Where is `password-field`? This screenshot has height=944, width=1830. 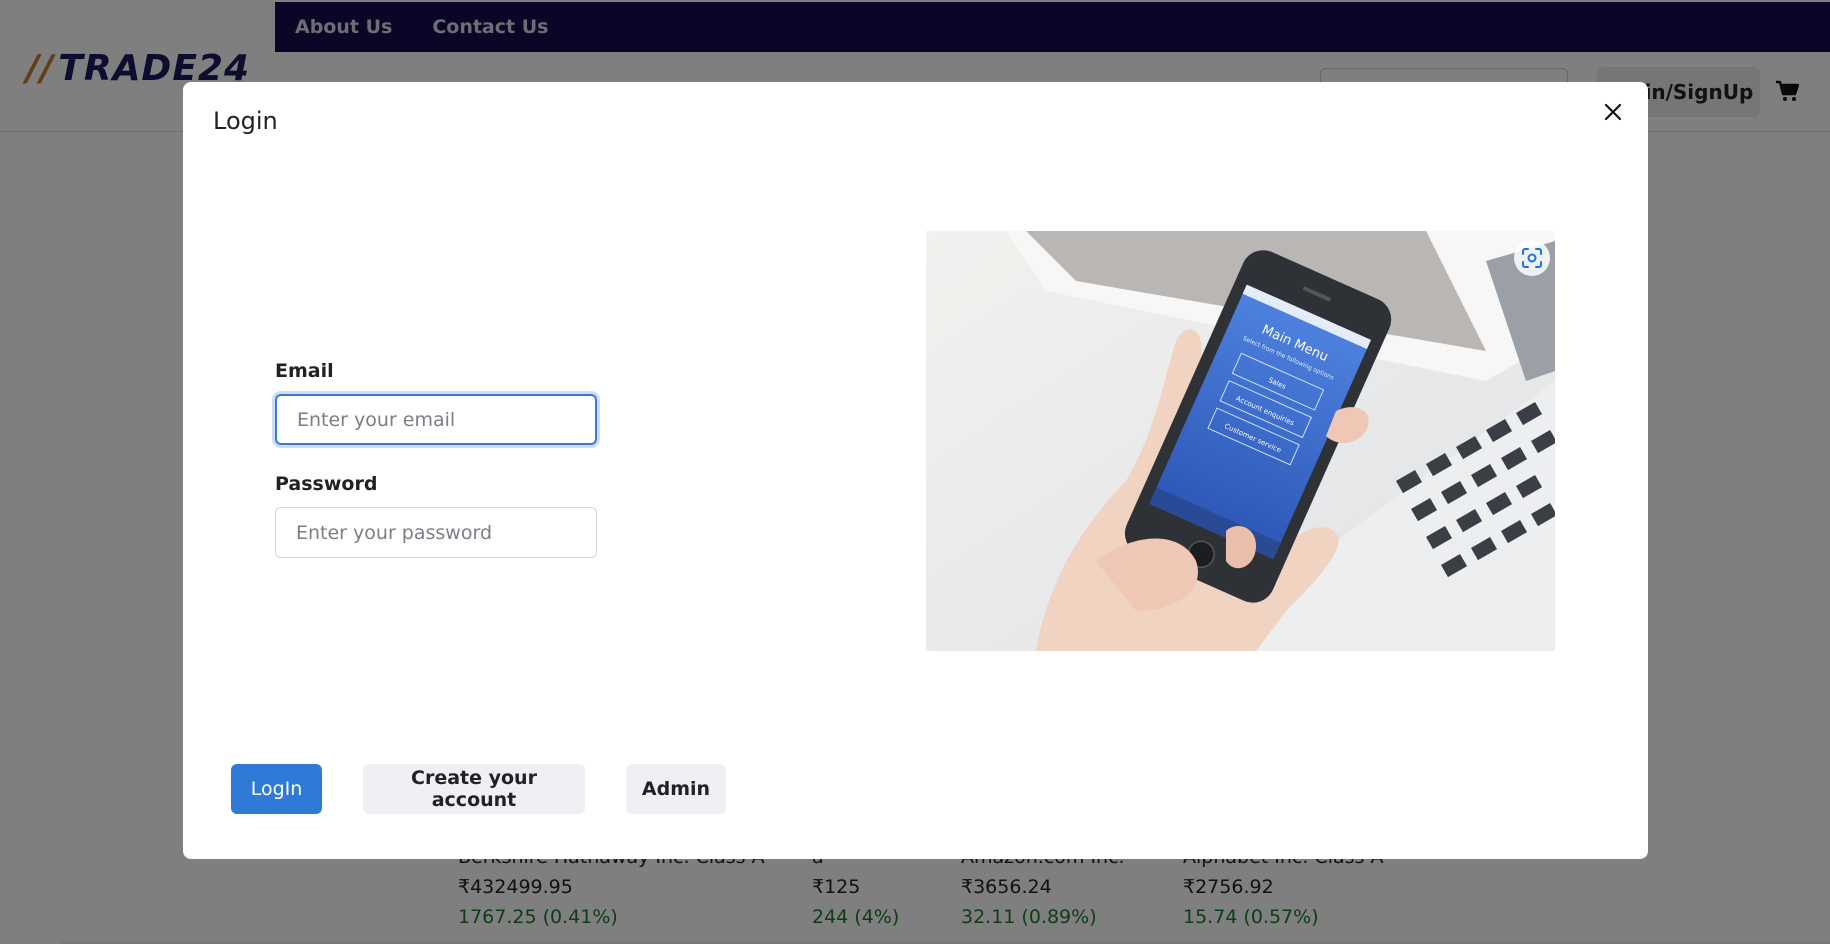
password-field is located at coordinates (436, 532).